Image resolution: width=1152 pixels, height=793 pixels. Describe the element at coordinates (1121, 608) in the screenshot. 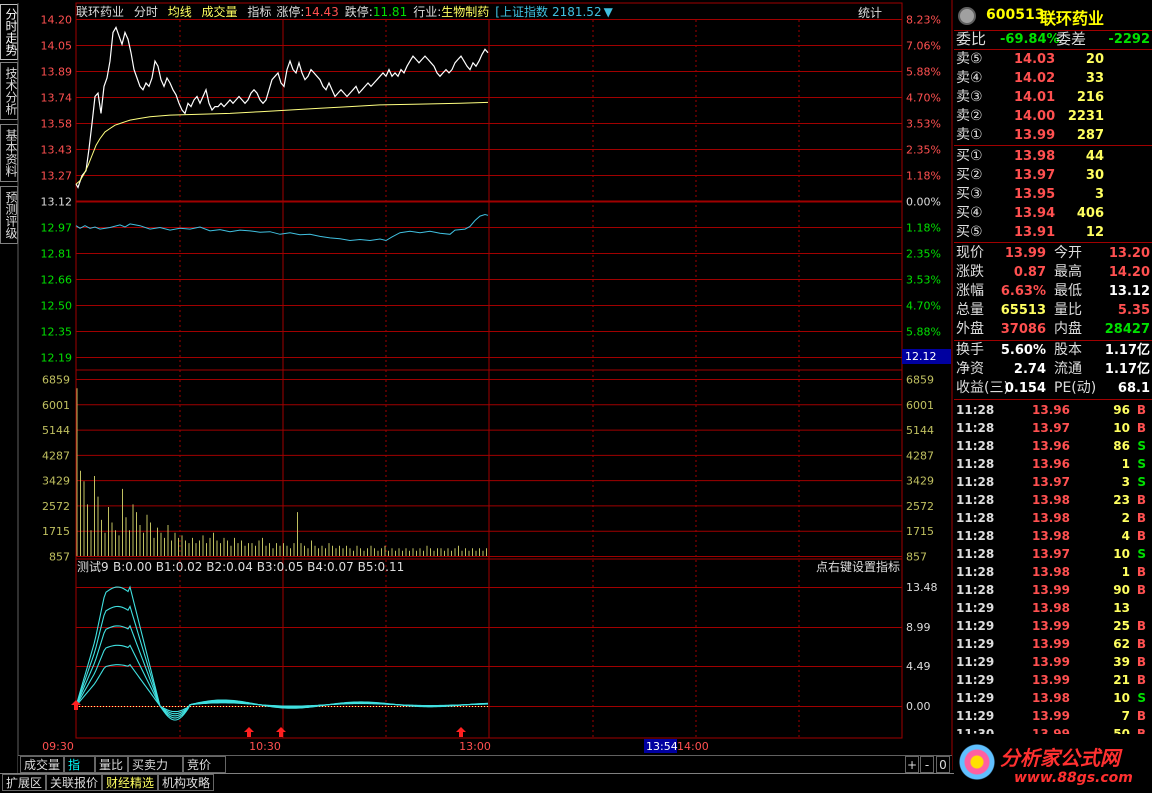

I see `trade-volume: 13` at that location.